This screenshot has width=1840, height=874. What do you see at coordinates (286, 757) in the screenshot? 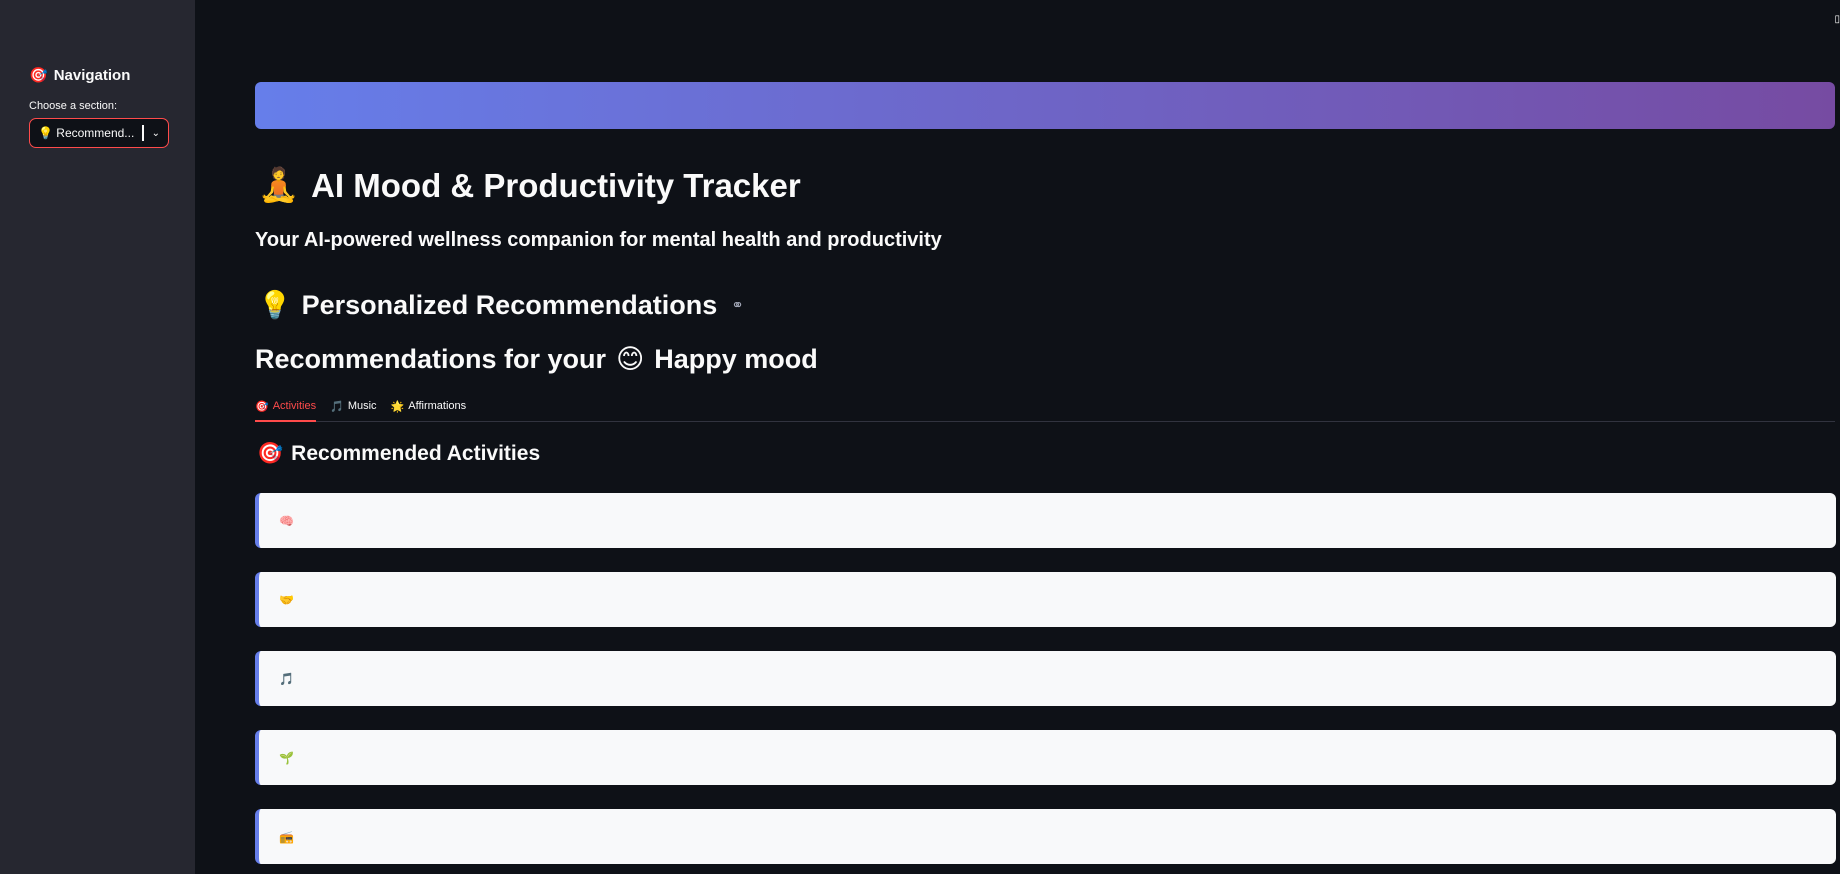
I see `seedling-icon: 🌱` at bounding box center [286, 757].